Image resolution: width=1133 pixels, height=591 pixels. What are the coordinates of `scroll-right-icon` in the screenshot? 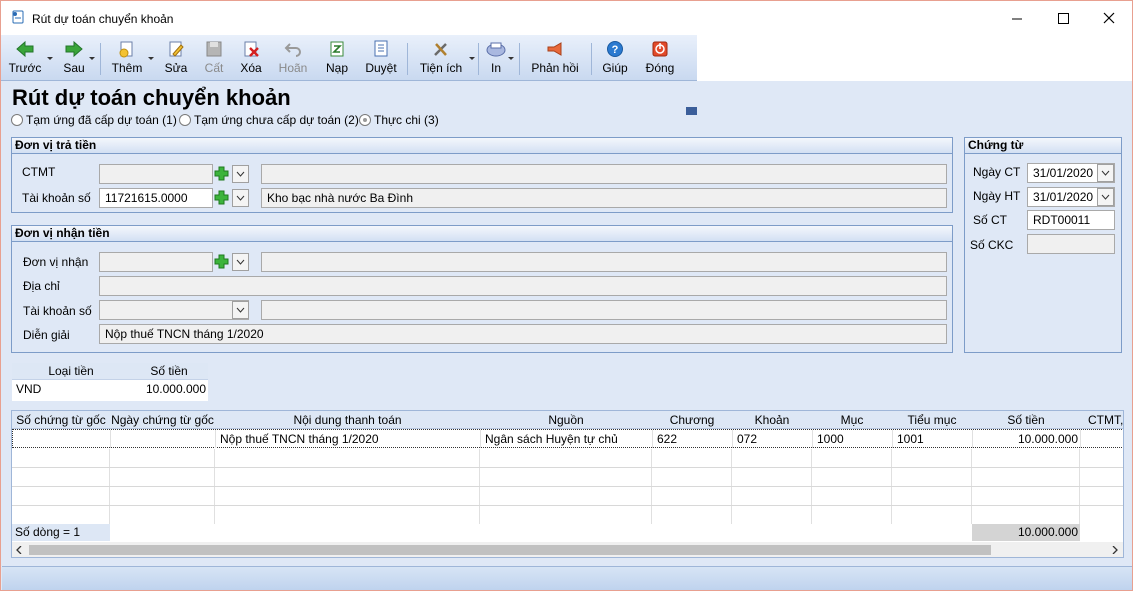 It's located at (1115, 550).